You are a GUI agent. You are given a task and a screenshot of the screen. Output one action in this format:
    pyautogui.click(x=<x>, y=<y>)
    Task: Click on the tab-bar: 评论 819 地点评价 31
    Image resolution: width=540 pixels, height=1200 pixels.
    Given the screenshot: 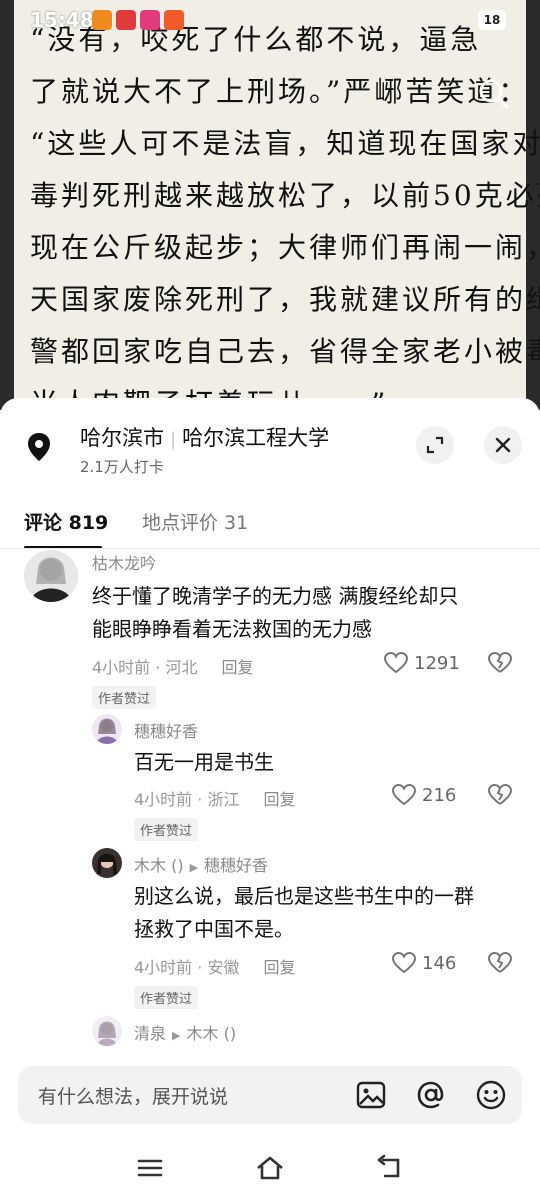 What is the action you would take?
    pyautogui.click(x=274, y=528)
    